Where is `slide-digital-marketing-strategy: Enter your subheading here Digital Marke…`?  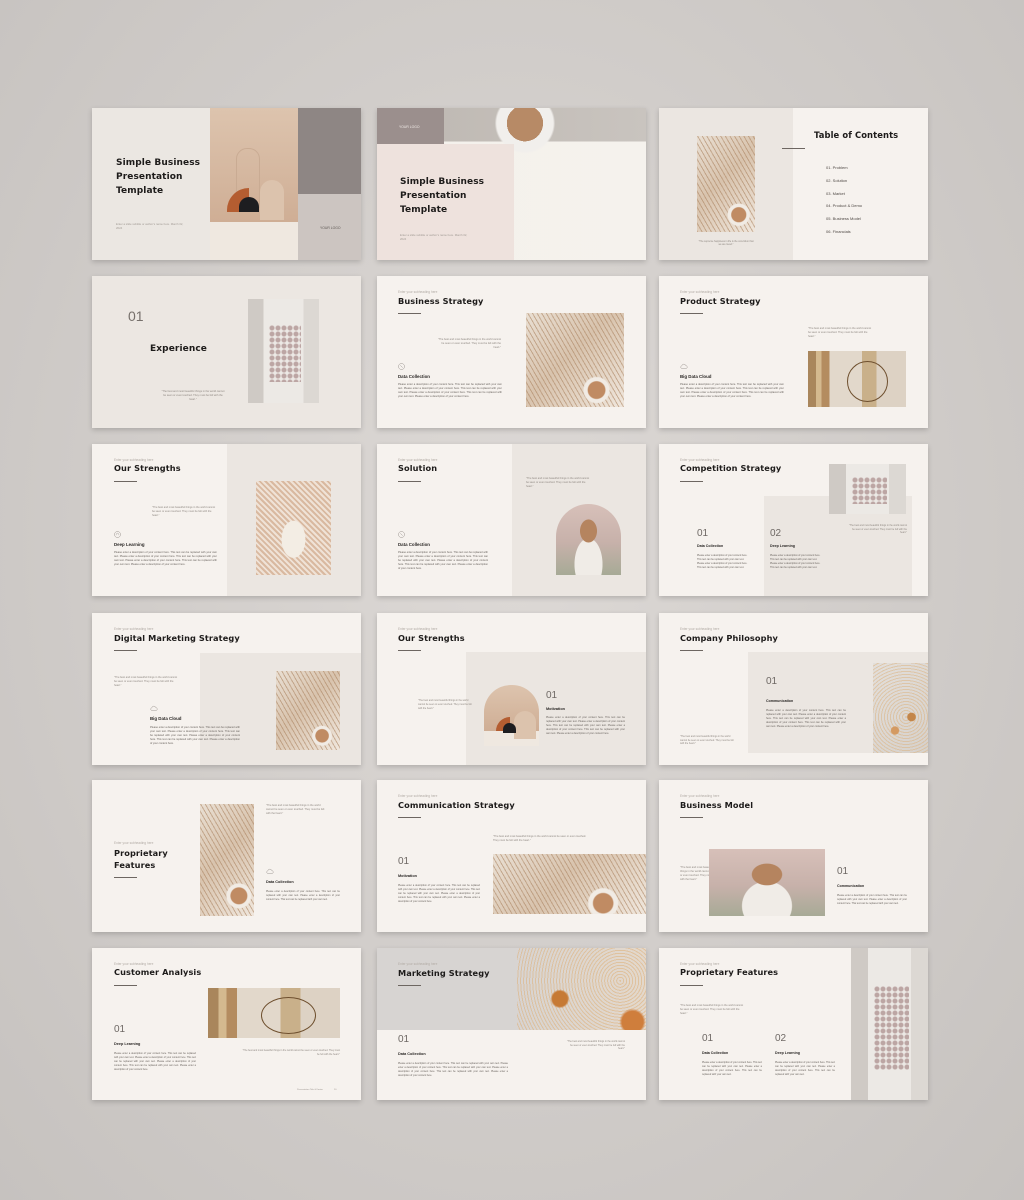
slide-digital-marketing-strategy: Enter your subheading here Digital Marke… is located at coordinates (226, 689).